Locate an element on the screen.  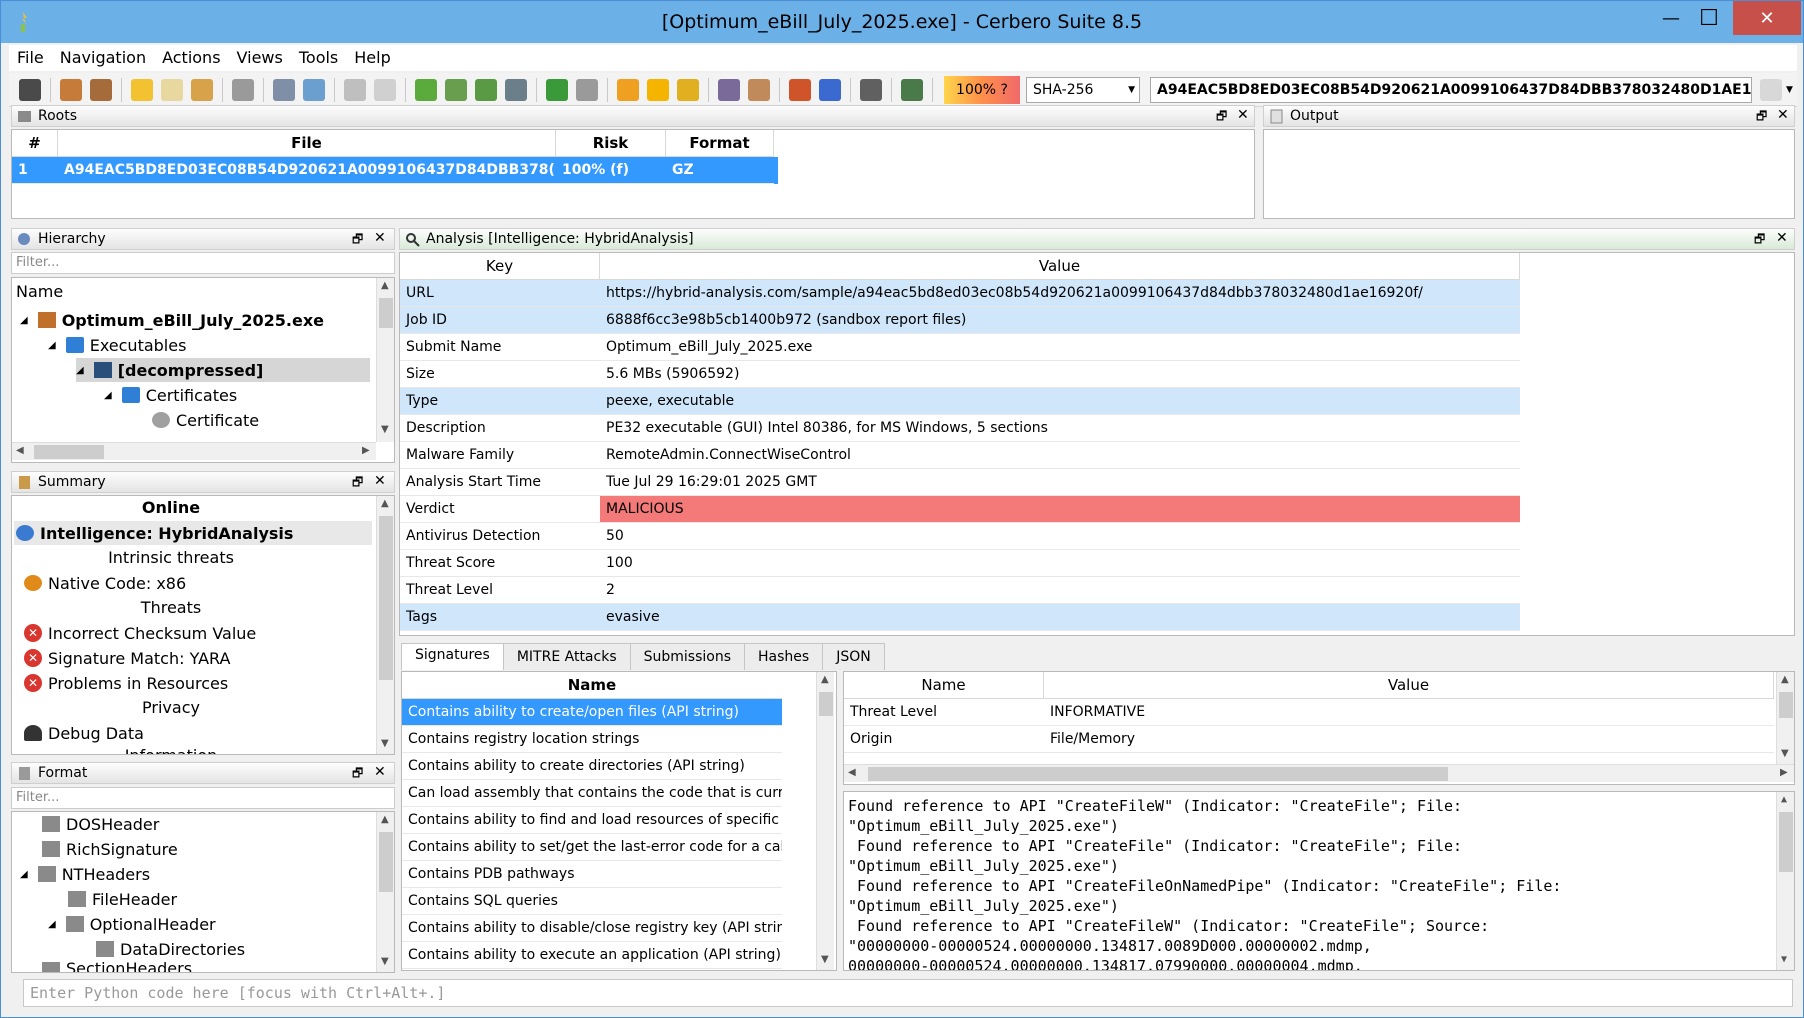
menu-file: File is located at coordinates (30, 58).